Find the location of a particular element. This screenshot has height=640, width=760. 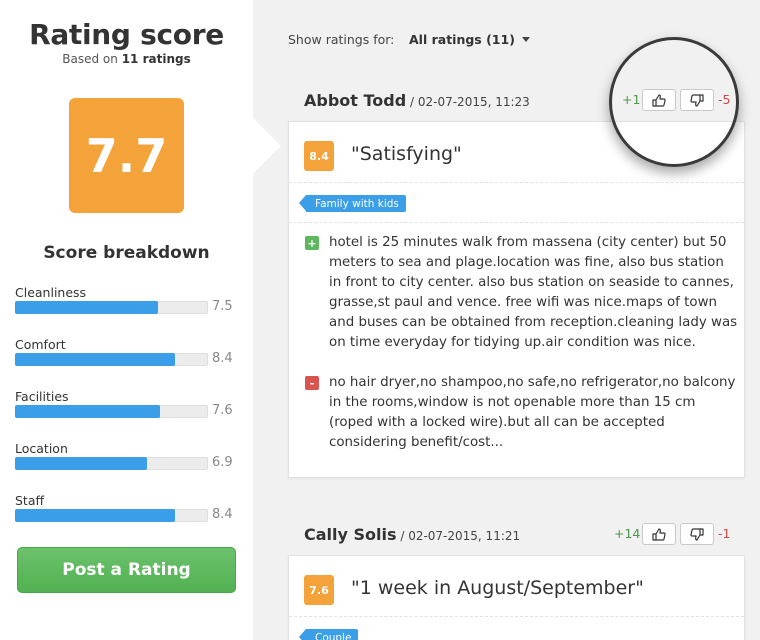

category-cleanliness: Cleanliness 7.5 is located at coordinates (127, 305).